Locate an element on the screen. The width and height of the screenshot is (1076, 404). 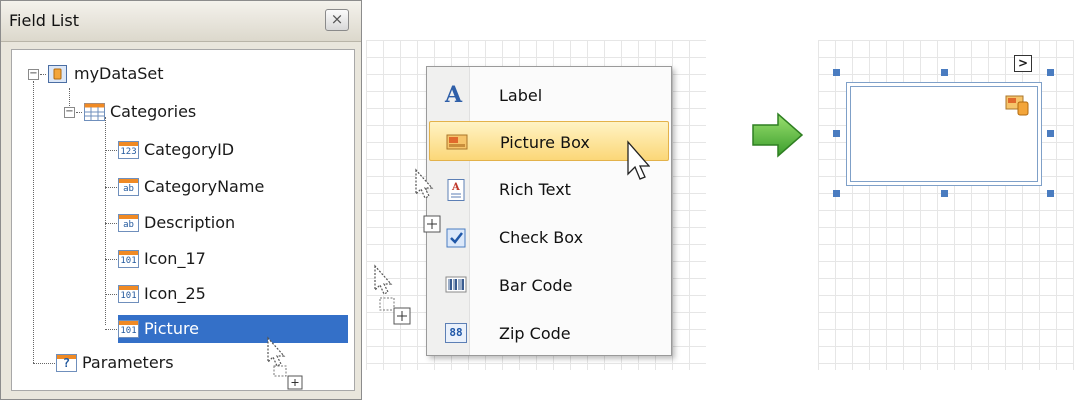
menu-item-bar-code: Bar Code is located at coordinates (549, 285).